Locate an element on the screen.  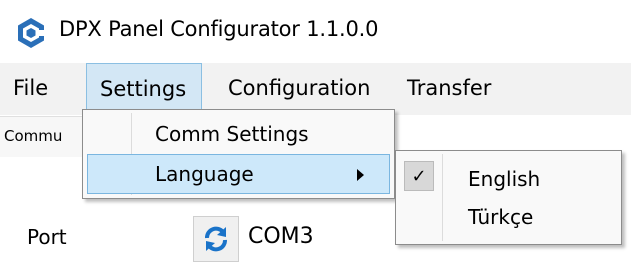
refresh-ports-button is located at coordinates (216, 239).